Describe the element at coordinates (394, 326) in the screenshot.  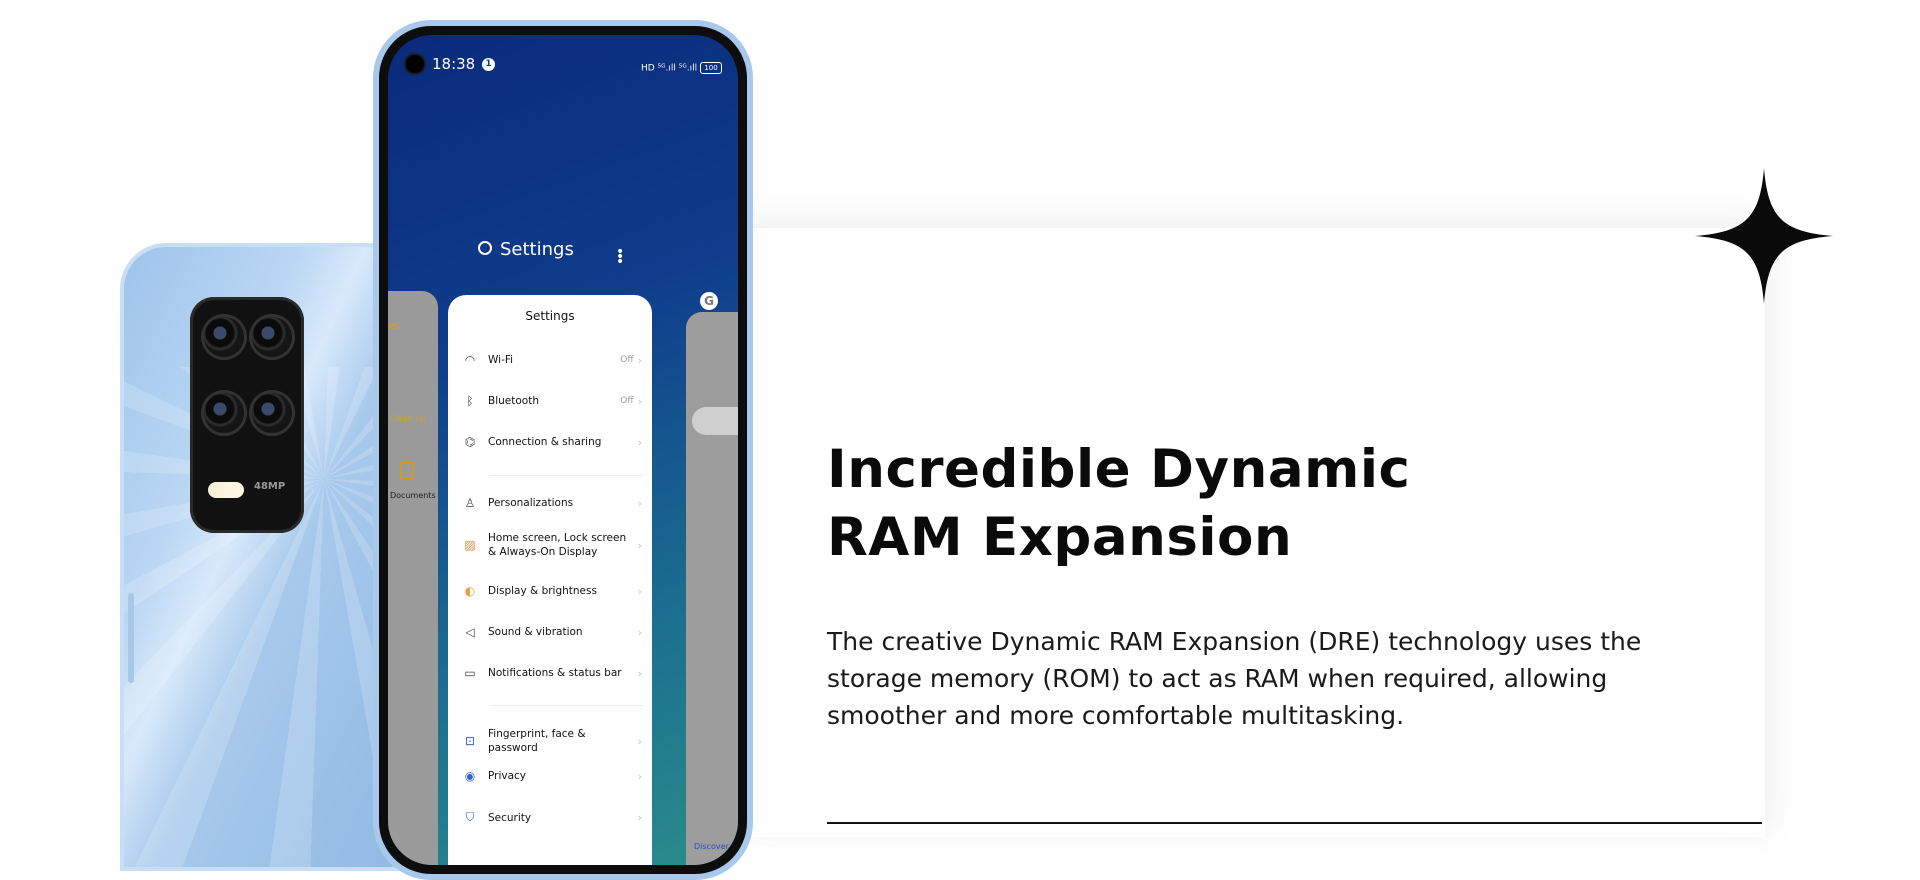
I see `left-card-tab: es` at that location.